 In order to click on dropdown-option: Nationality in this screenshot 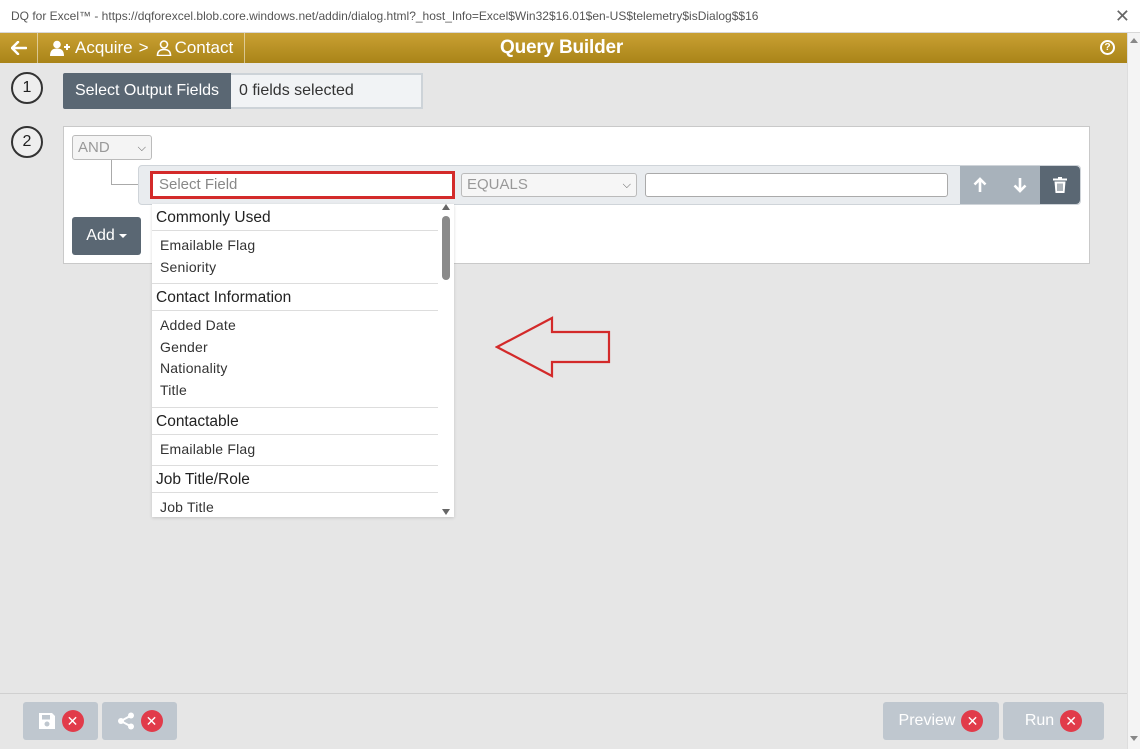, I will do `click(295, 369)`.